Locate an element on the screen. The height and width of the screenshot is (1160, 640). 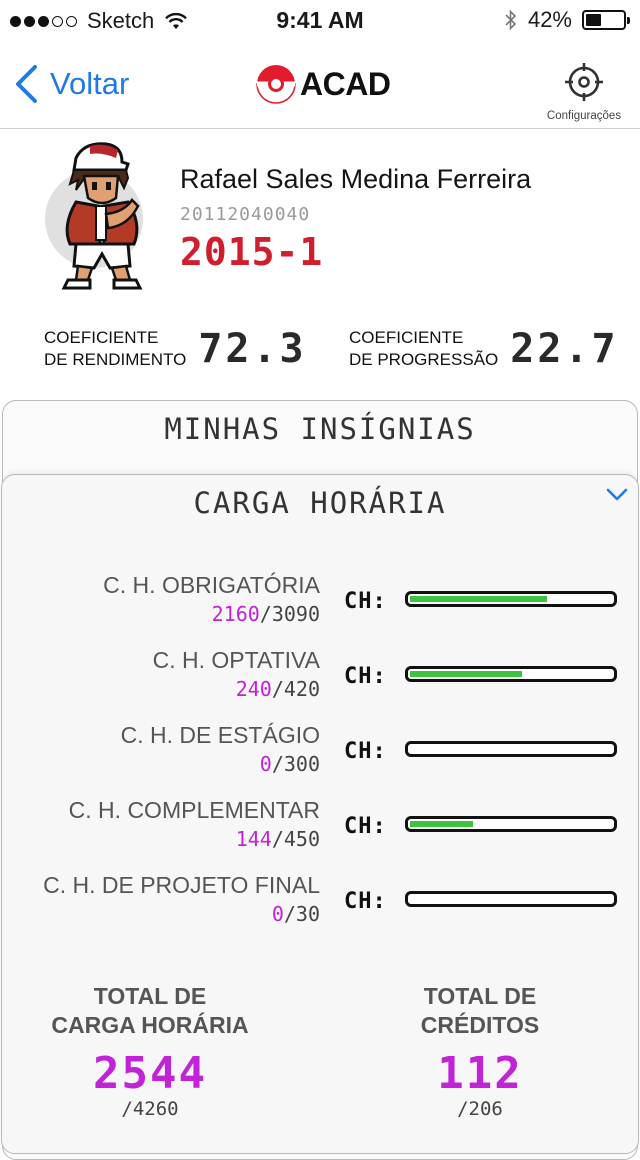
workload-panel-title: CARGA HORÁRIA is located at coordinates (320, 503).